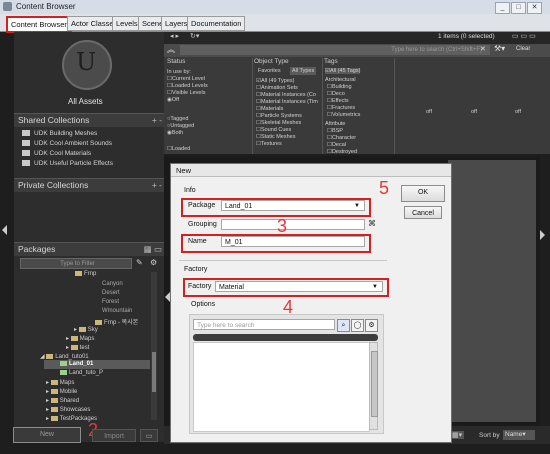  What do you see at coordinates (264, 324) in the screenshot?
I see `options-search-input: Type here to search` at bounding box center [264, 324].